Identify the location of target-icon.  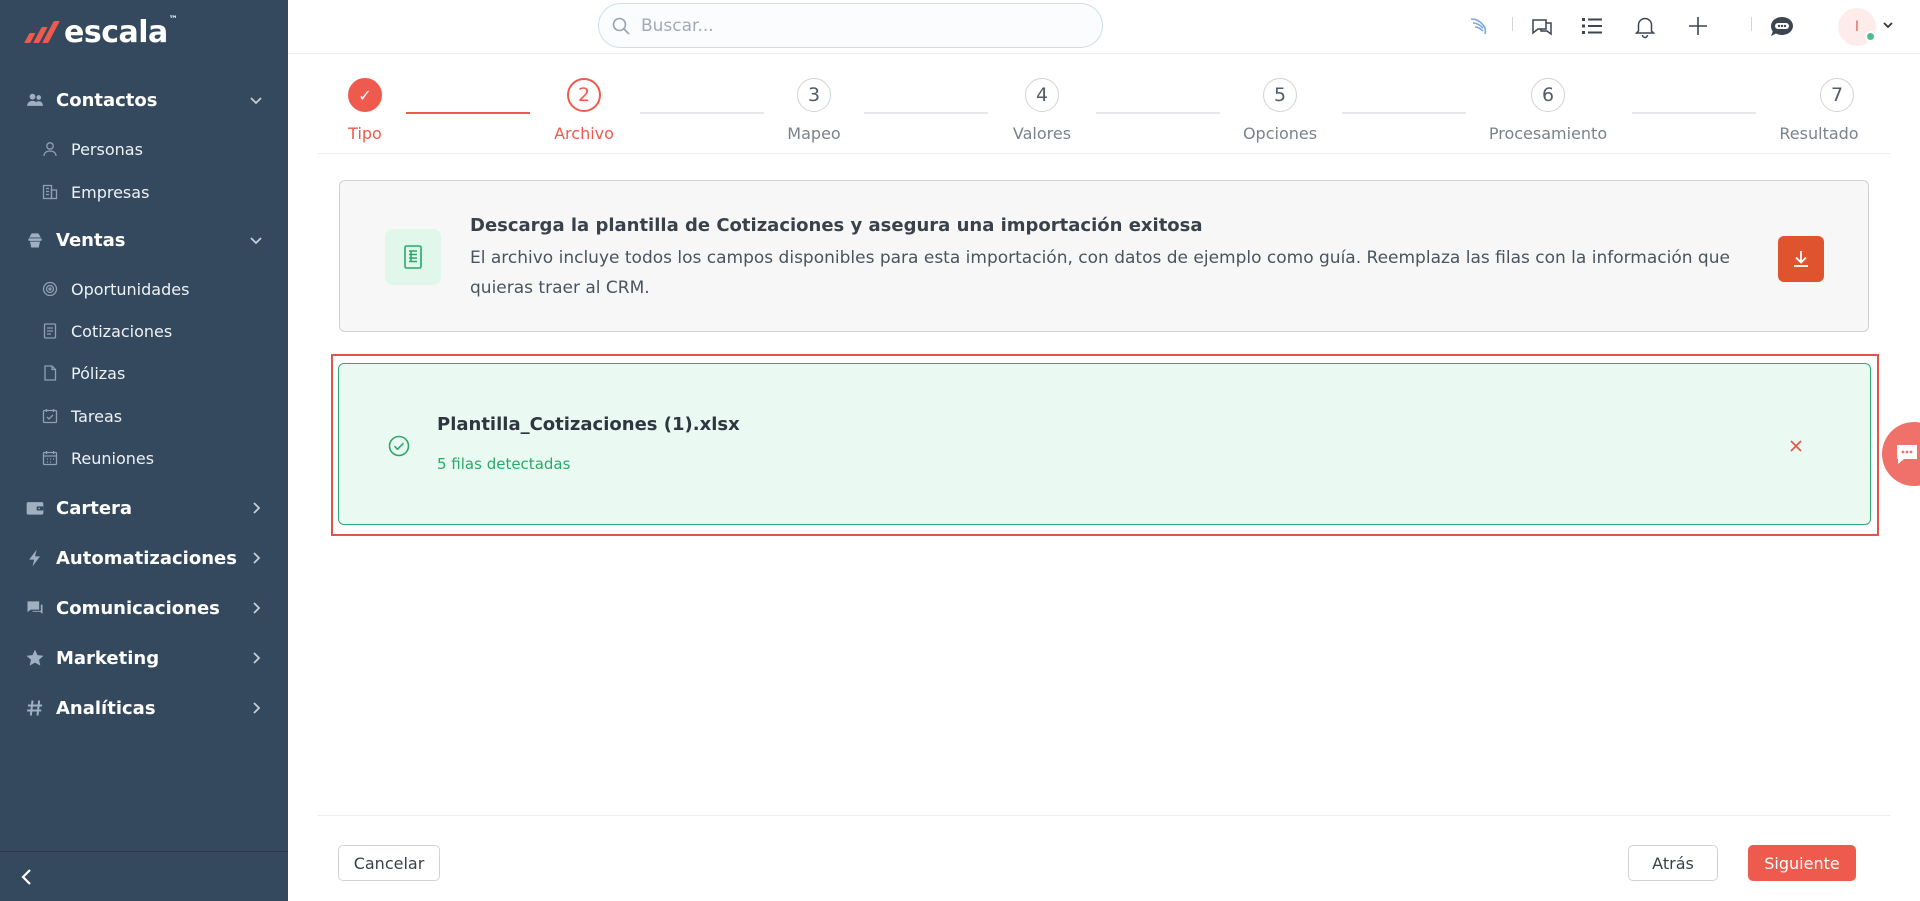
(50, 289).